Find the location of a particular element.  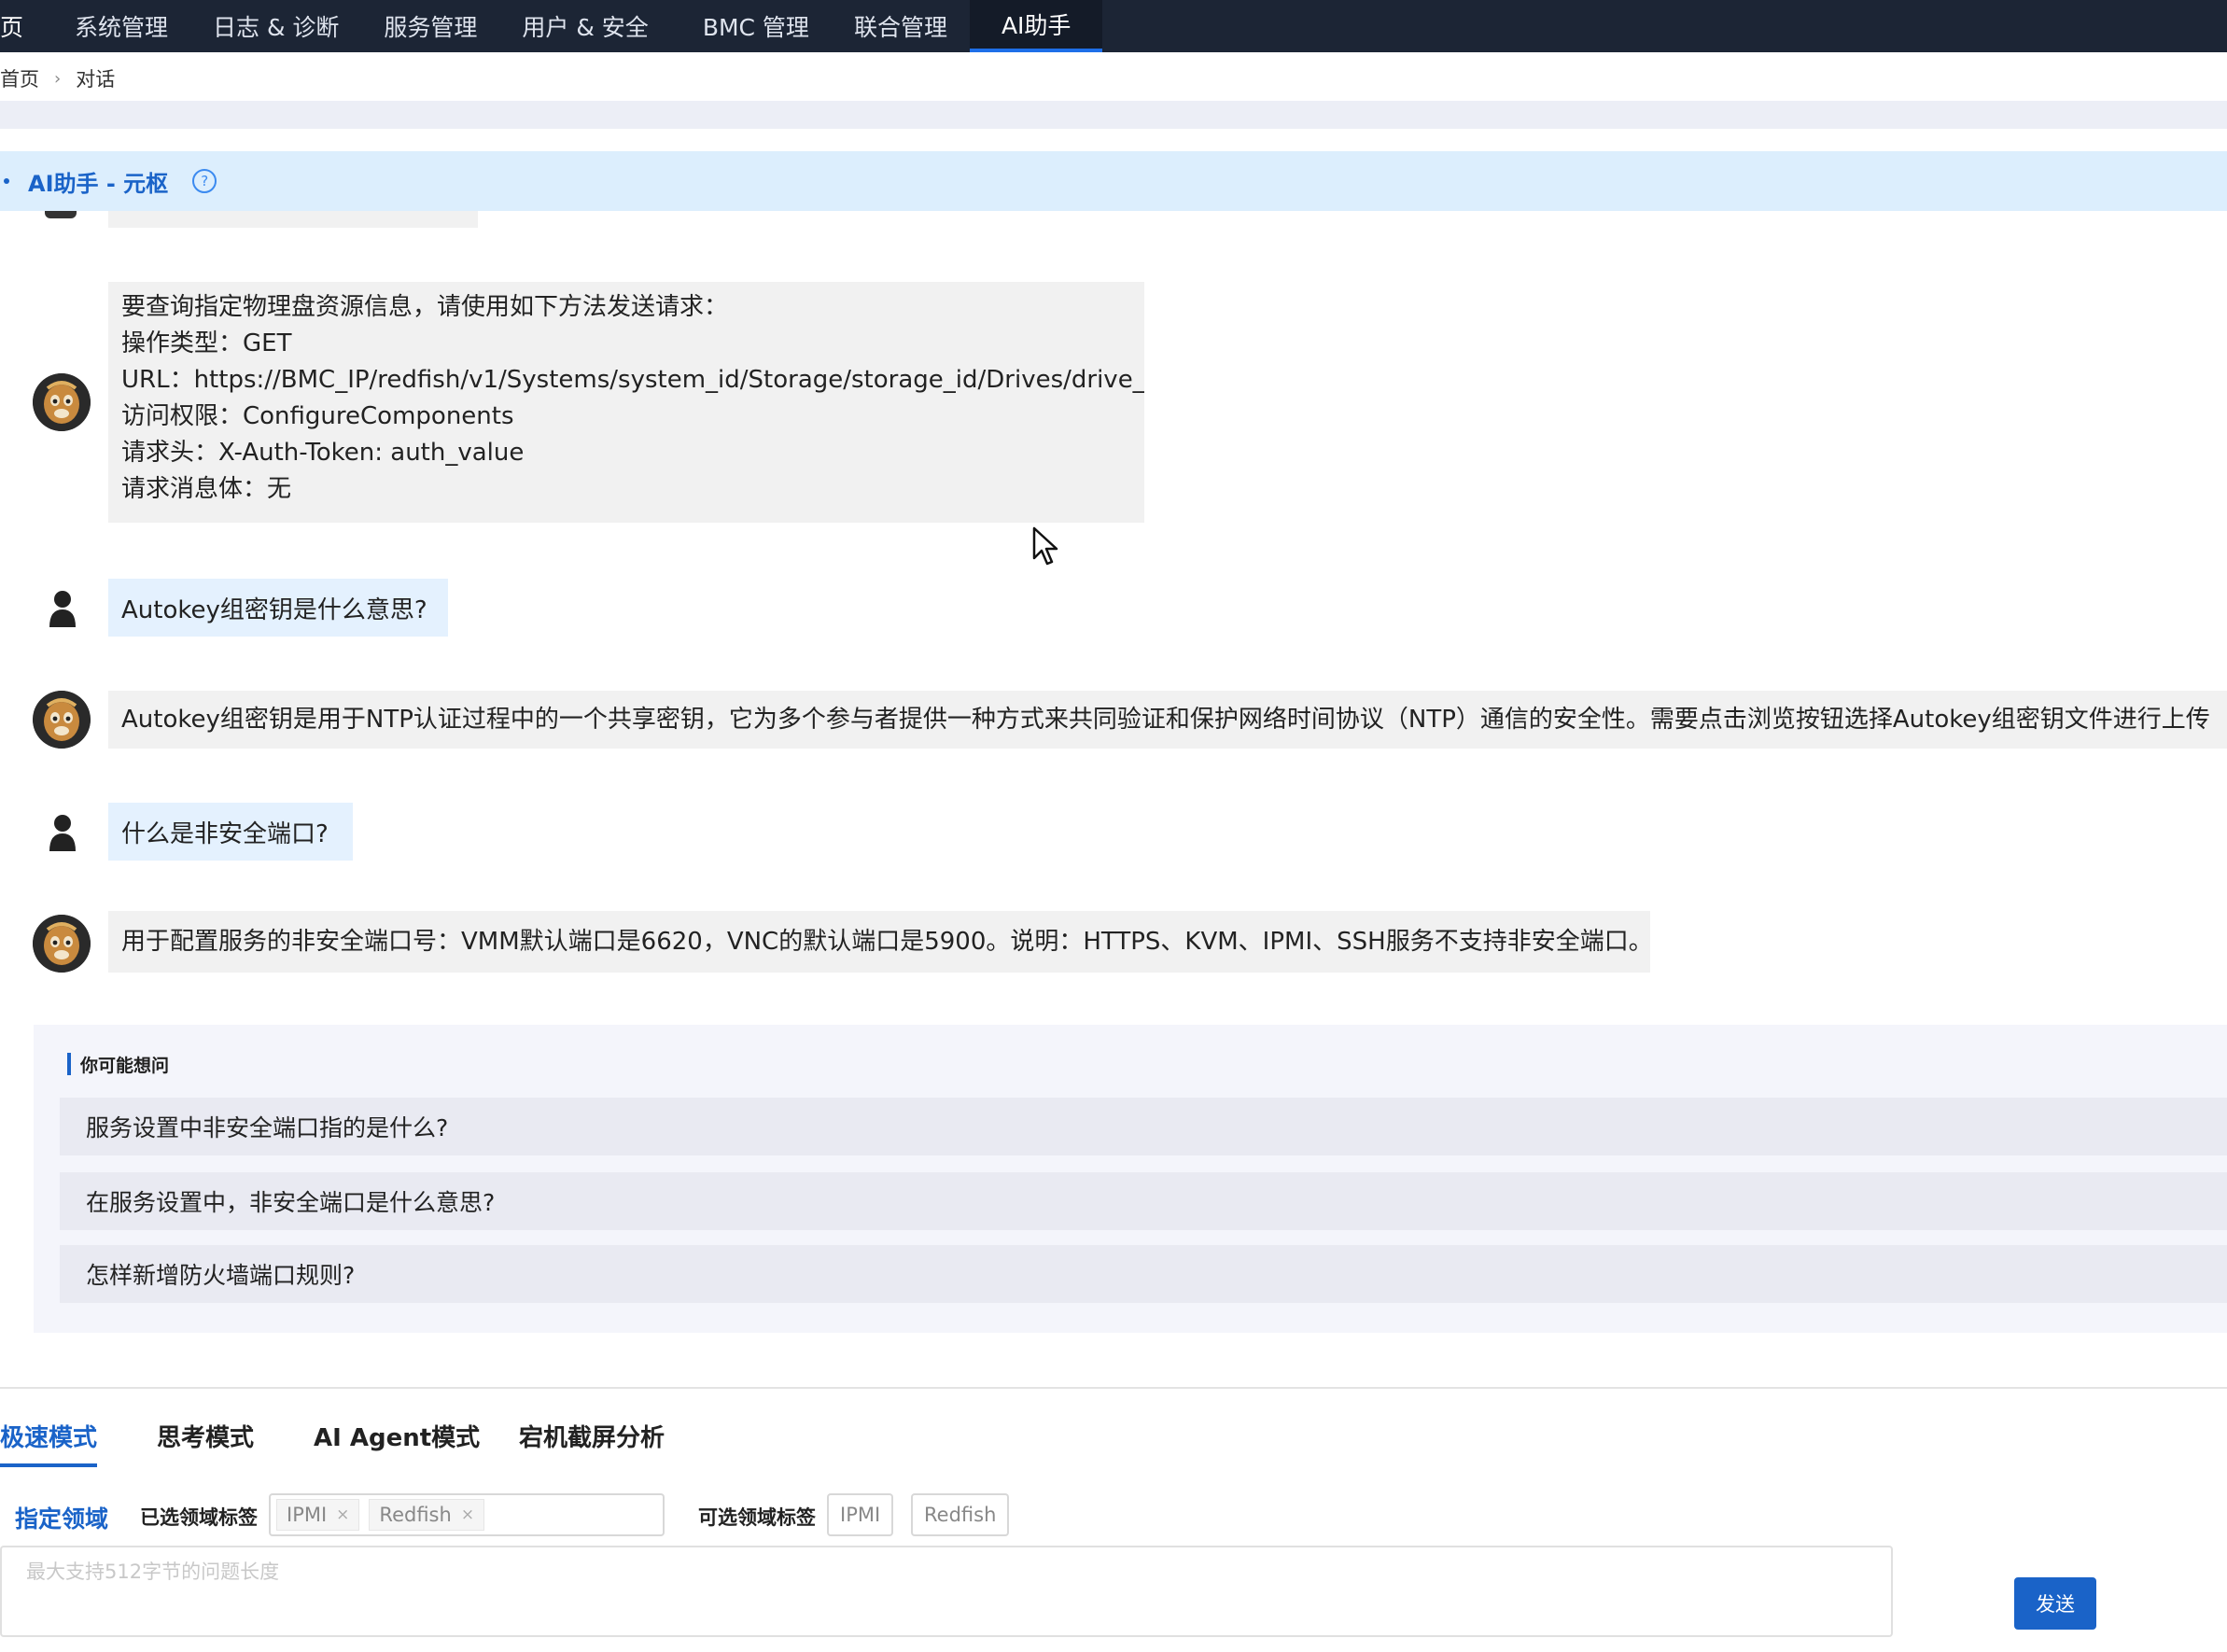

user-message-1: Autokey组密钥是什么意思? is located at coordinates (278, 608).